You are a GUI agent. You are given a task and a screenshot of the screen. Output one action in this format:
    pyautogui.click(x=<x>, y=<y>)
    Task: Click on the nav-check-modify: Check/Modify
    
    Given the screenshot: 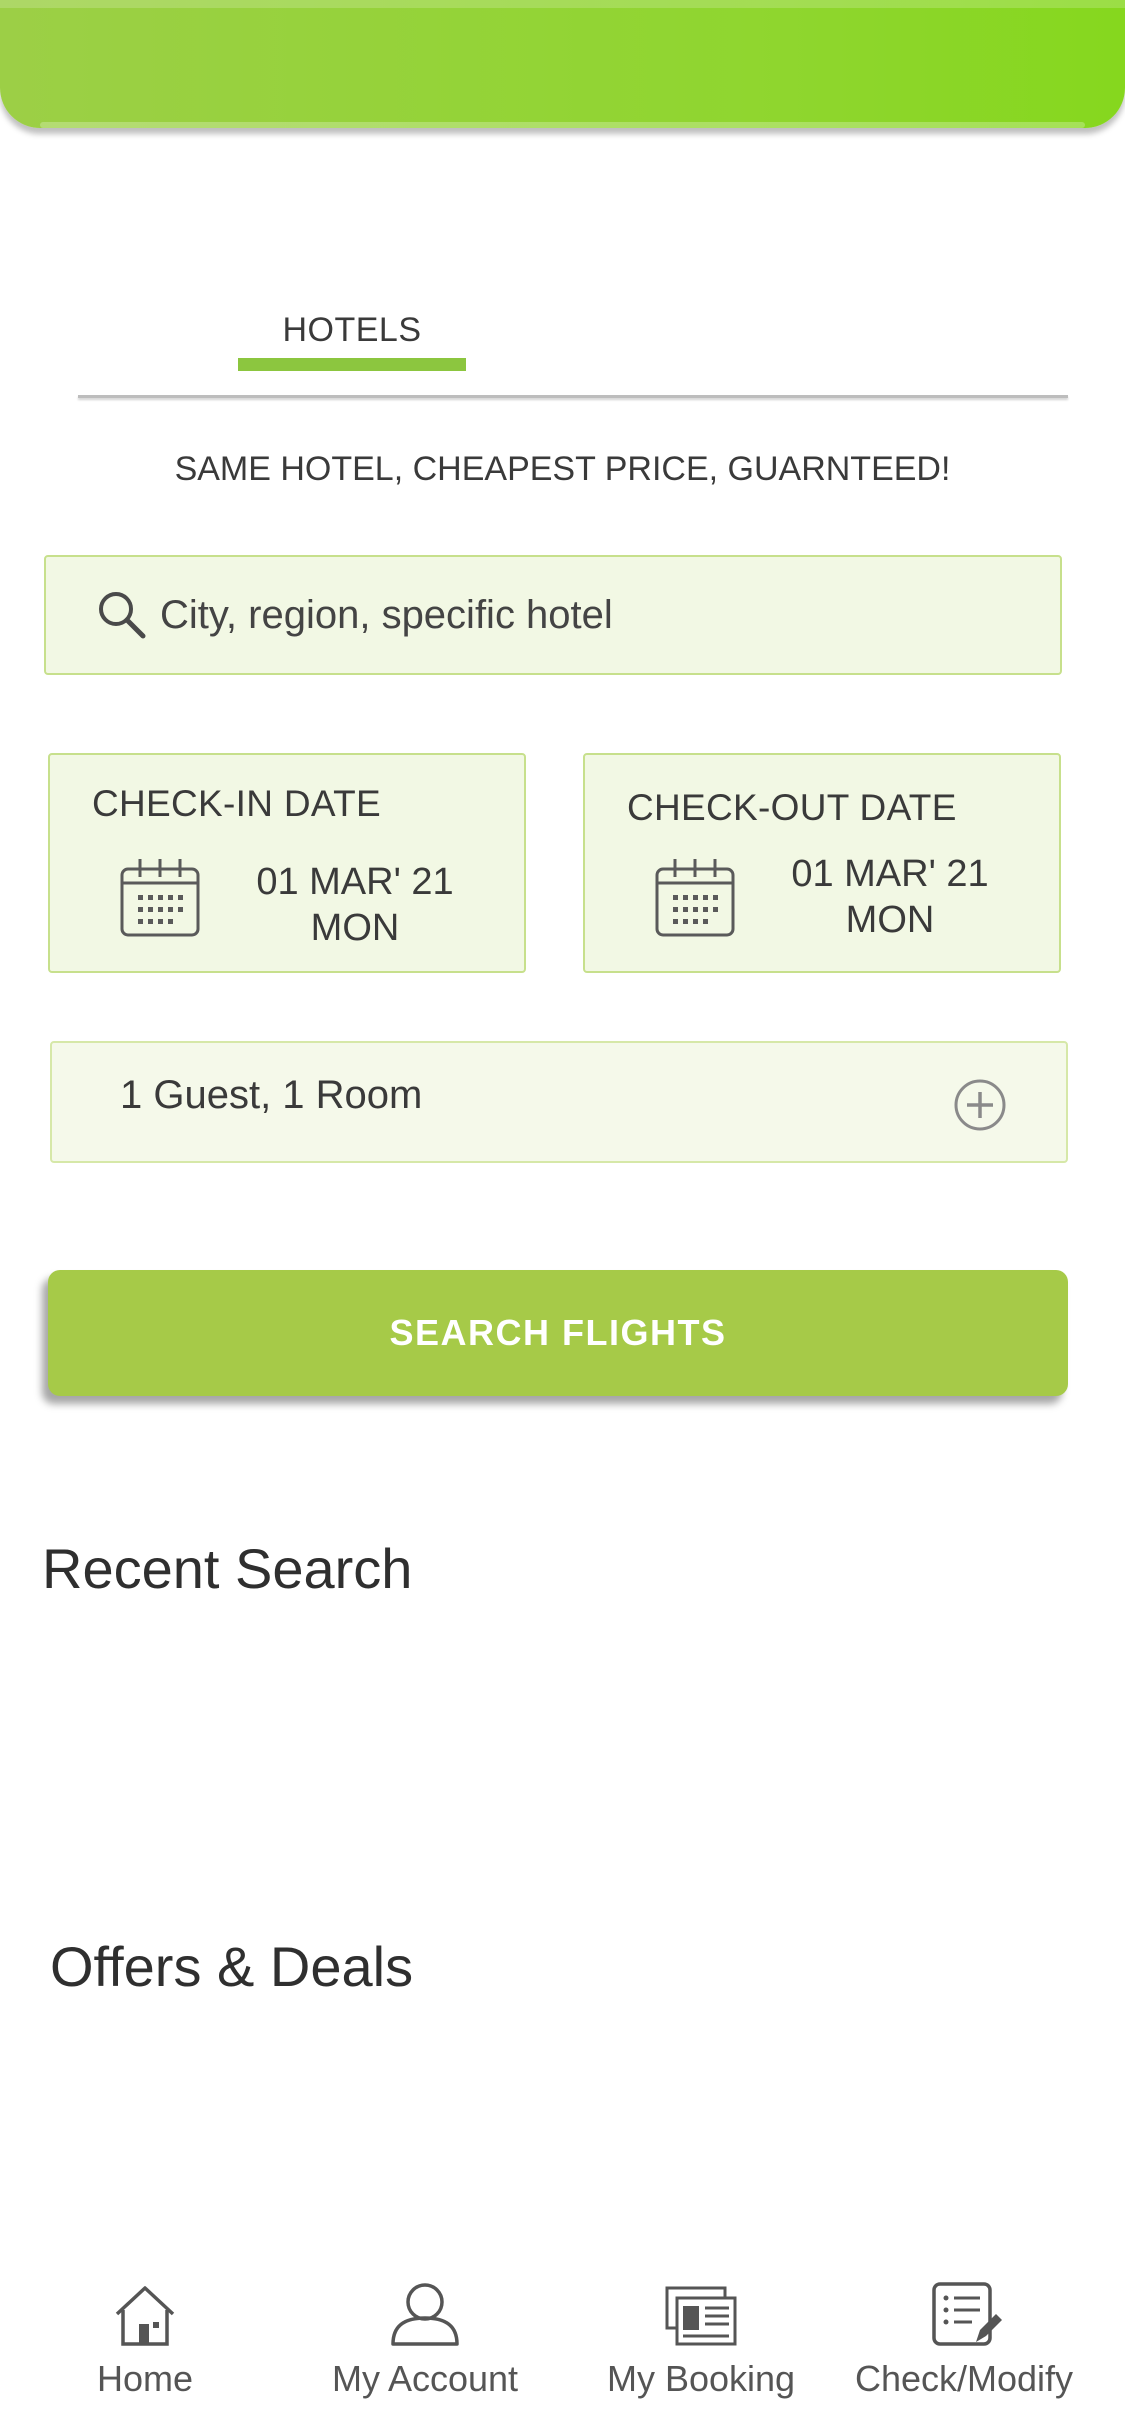 What is the action you would take?
    pyautogui.click(x=964, y=2350)
    